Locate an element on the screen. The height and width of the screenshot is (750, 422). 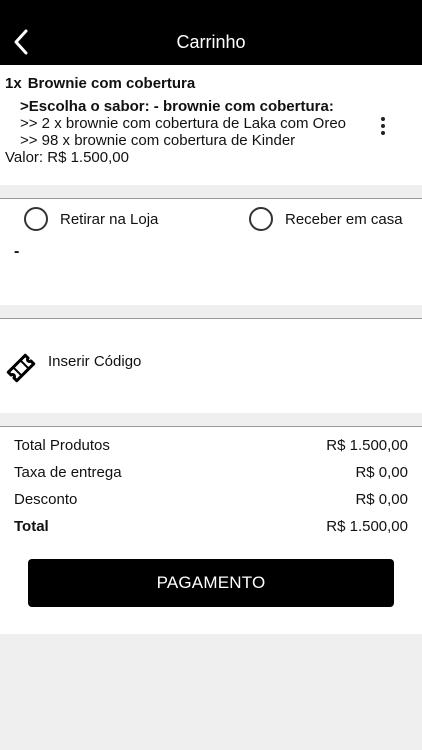
item-value: Valor: R$ 1.500,00 is located at coordinates (67, 157).